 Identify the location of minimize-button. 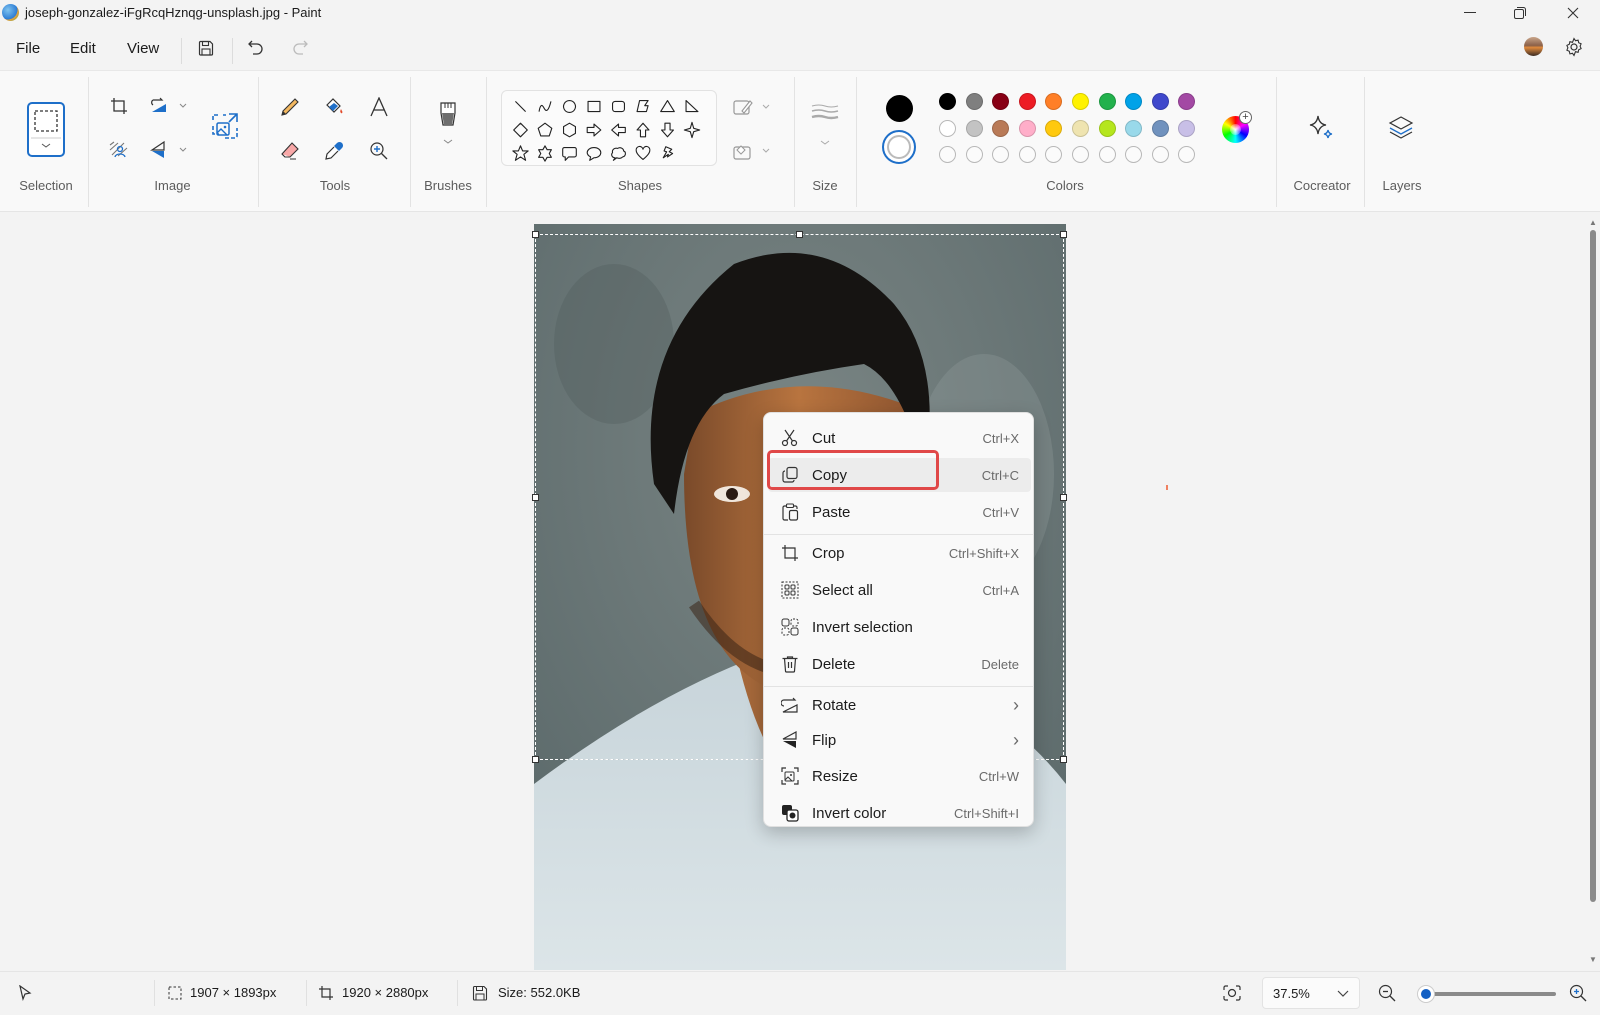
(1470, 13).